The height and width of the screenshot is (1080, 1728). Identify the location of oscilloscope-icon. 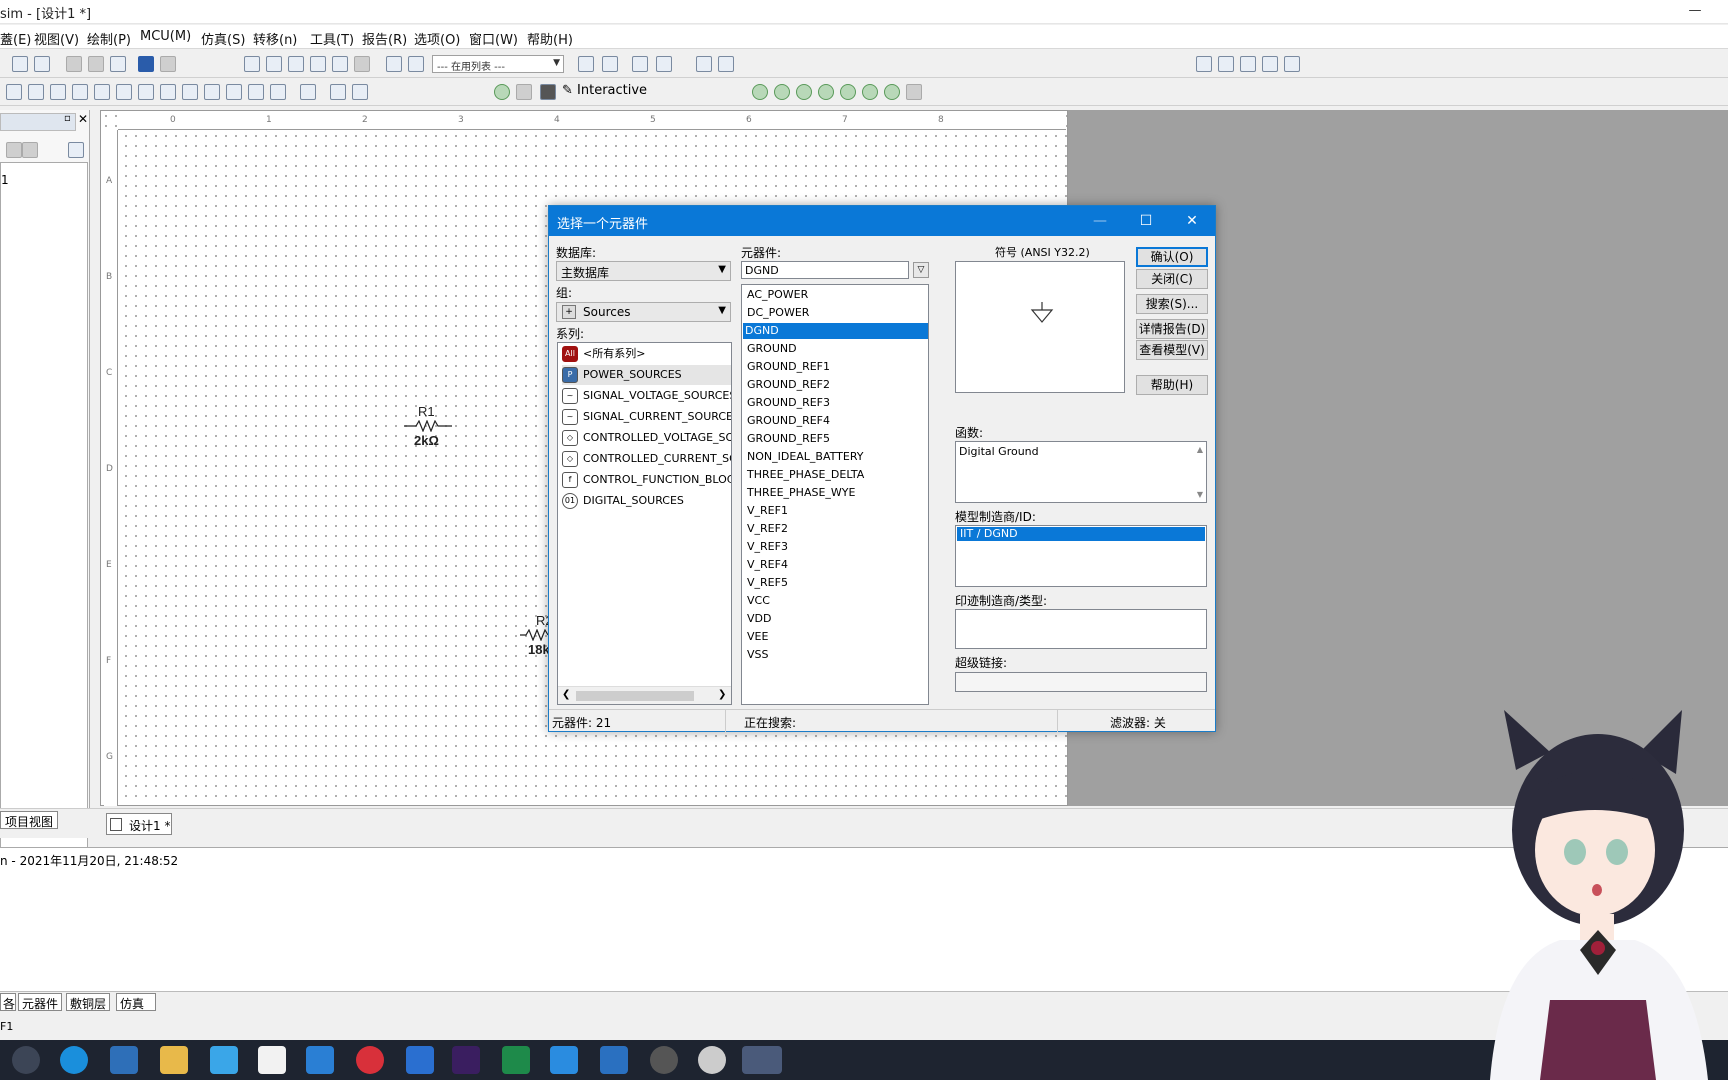
(826, 92).